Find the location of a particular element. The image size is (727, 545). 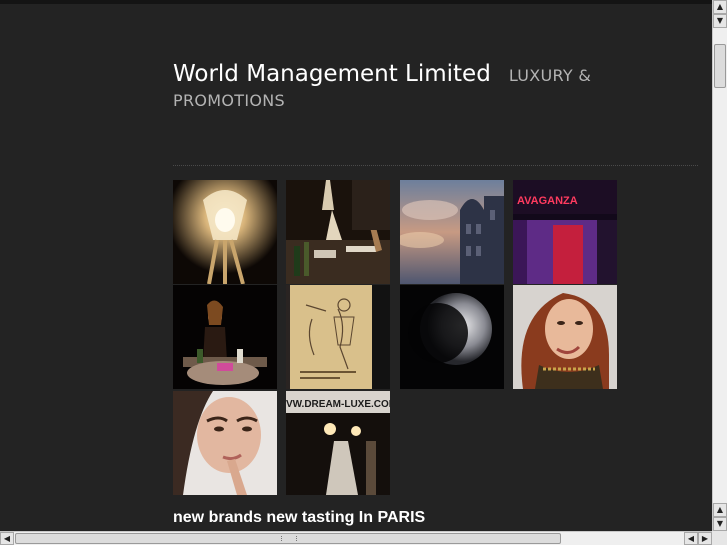

post-title: new brands new tasting In PARIS is located at coordinates (299, 518).